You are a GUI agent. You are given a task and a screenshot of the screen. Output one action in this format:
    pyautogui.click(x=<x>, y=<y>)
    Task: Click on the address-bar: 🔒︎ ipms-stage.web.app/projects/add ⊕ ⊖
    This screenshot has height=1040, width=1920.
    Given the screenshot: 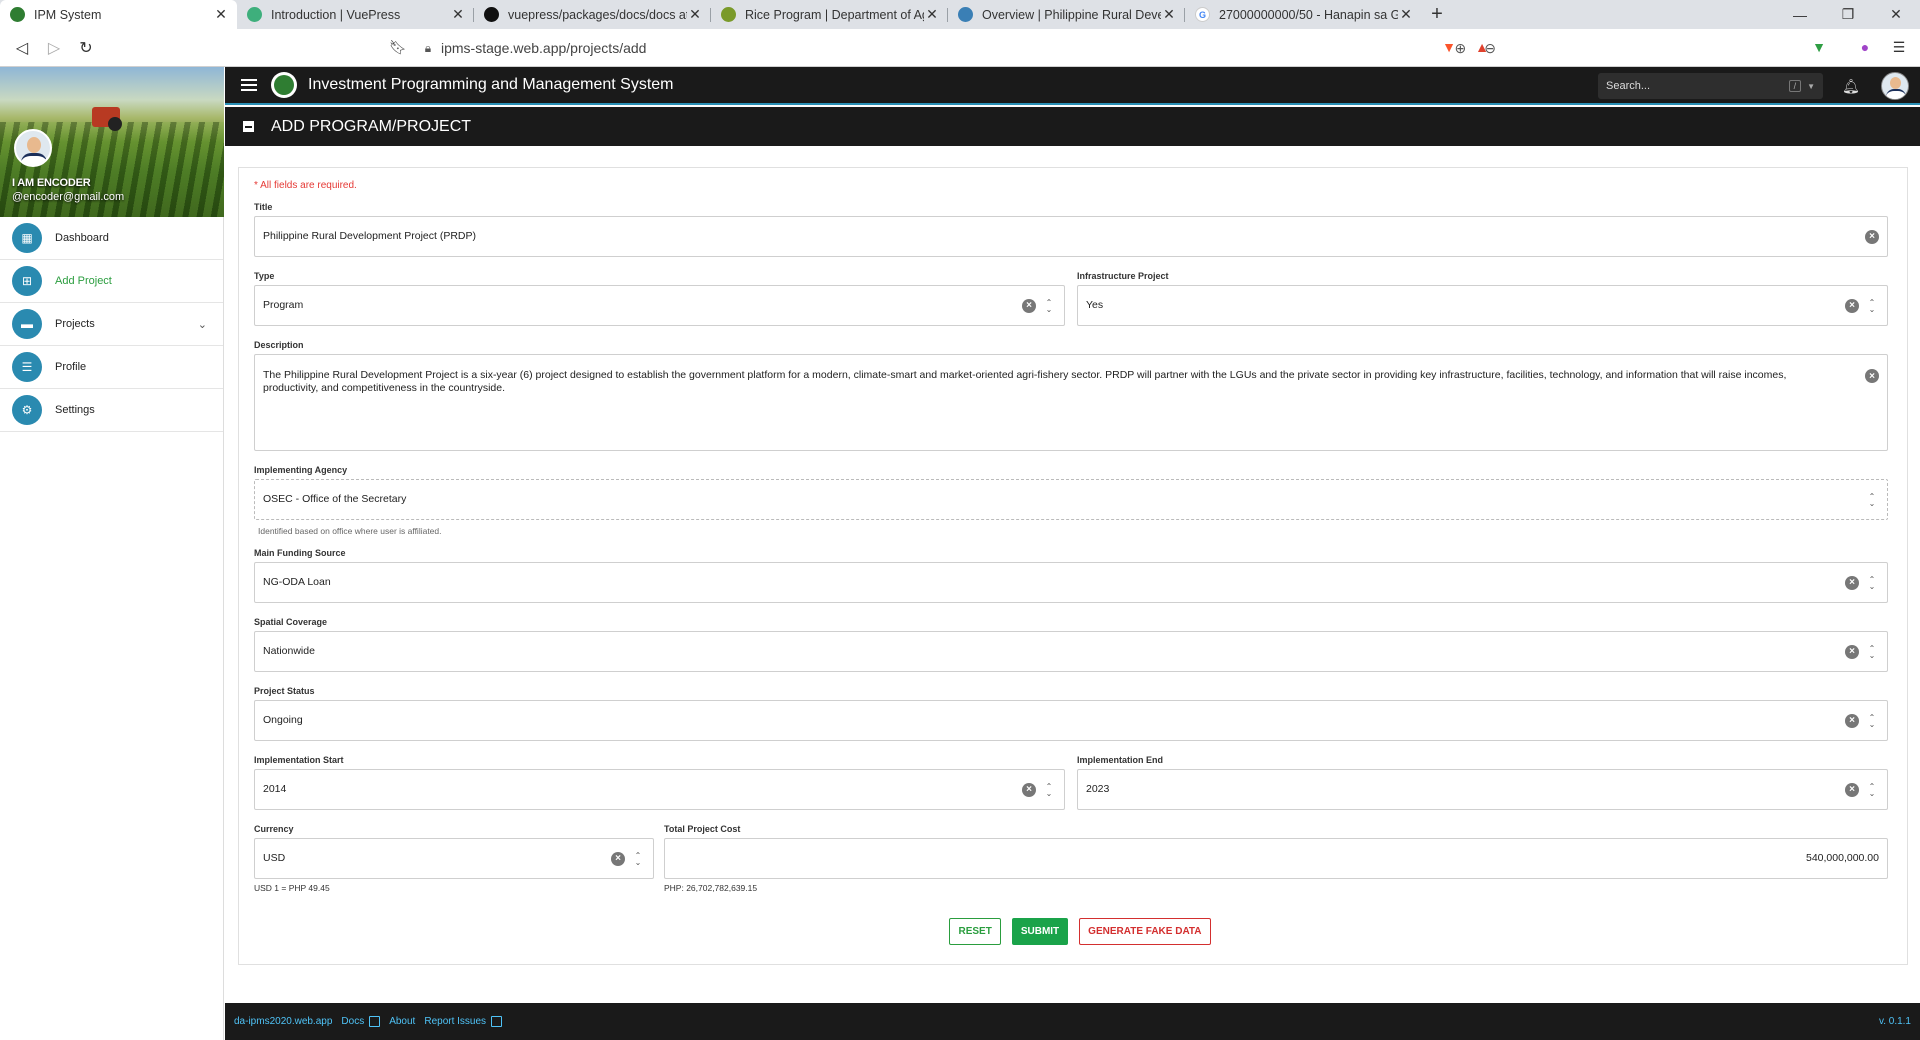 What is the action you would take?
    pyautogui.click(x=957, y=48)
    